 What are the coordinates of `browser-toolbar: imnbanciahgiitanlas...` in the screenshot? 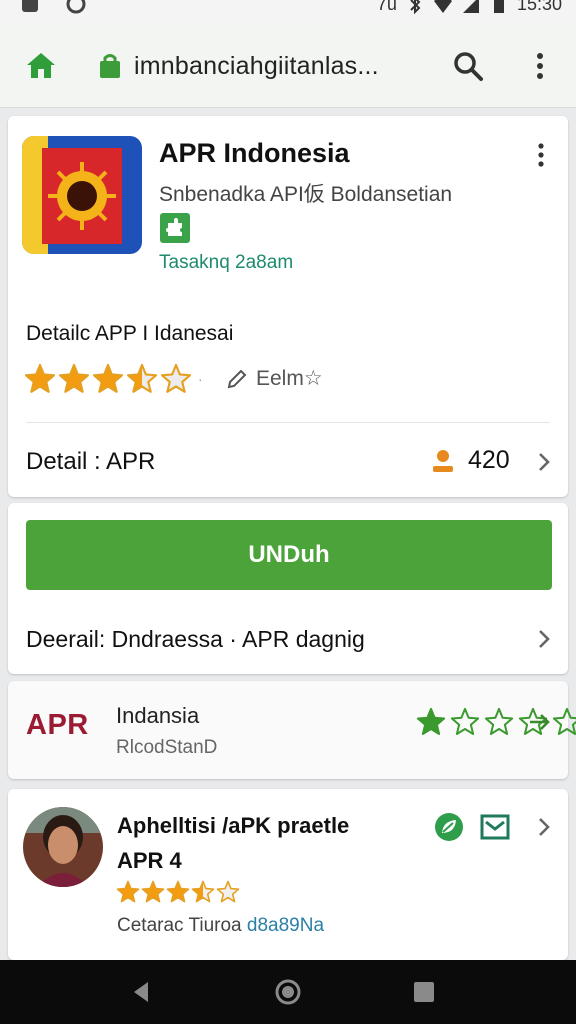 It's located at (288, 66).